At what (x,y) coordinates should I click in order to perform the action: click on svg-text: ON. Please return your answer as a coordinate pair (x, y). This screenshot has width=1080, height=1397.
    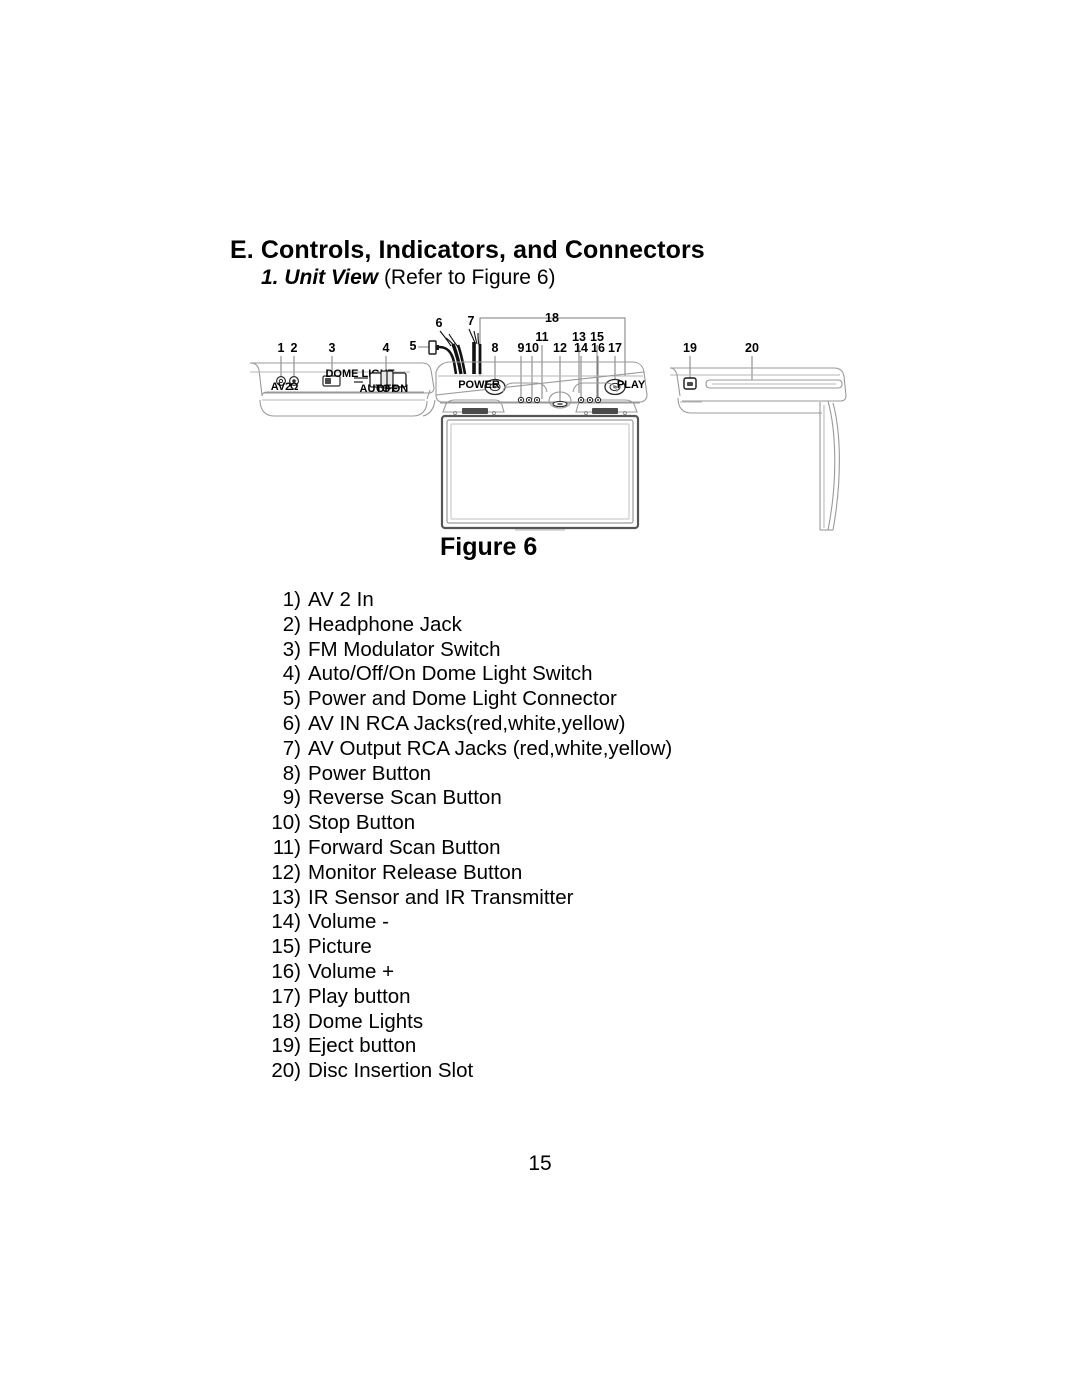
    Looking at the image, I should click on (400, 389).